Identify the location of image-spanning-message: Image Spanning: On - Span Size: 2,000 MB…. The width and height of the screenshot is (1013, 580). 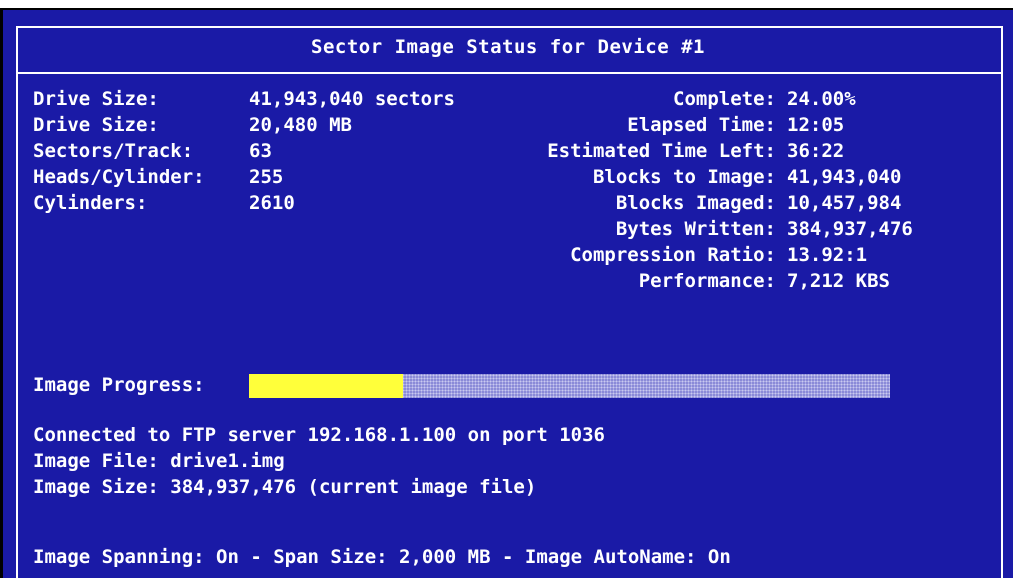
(382, 557).